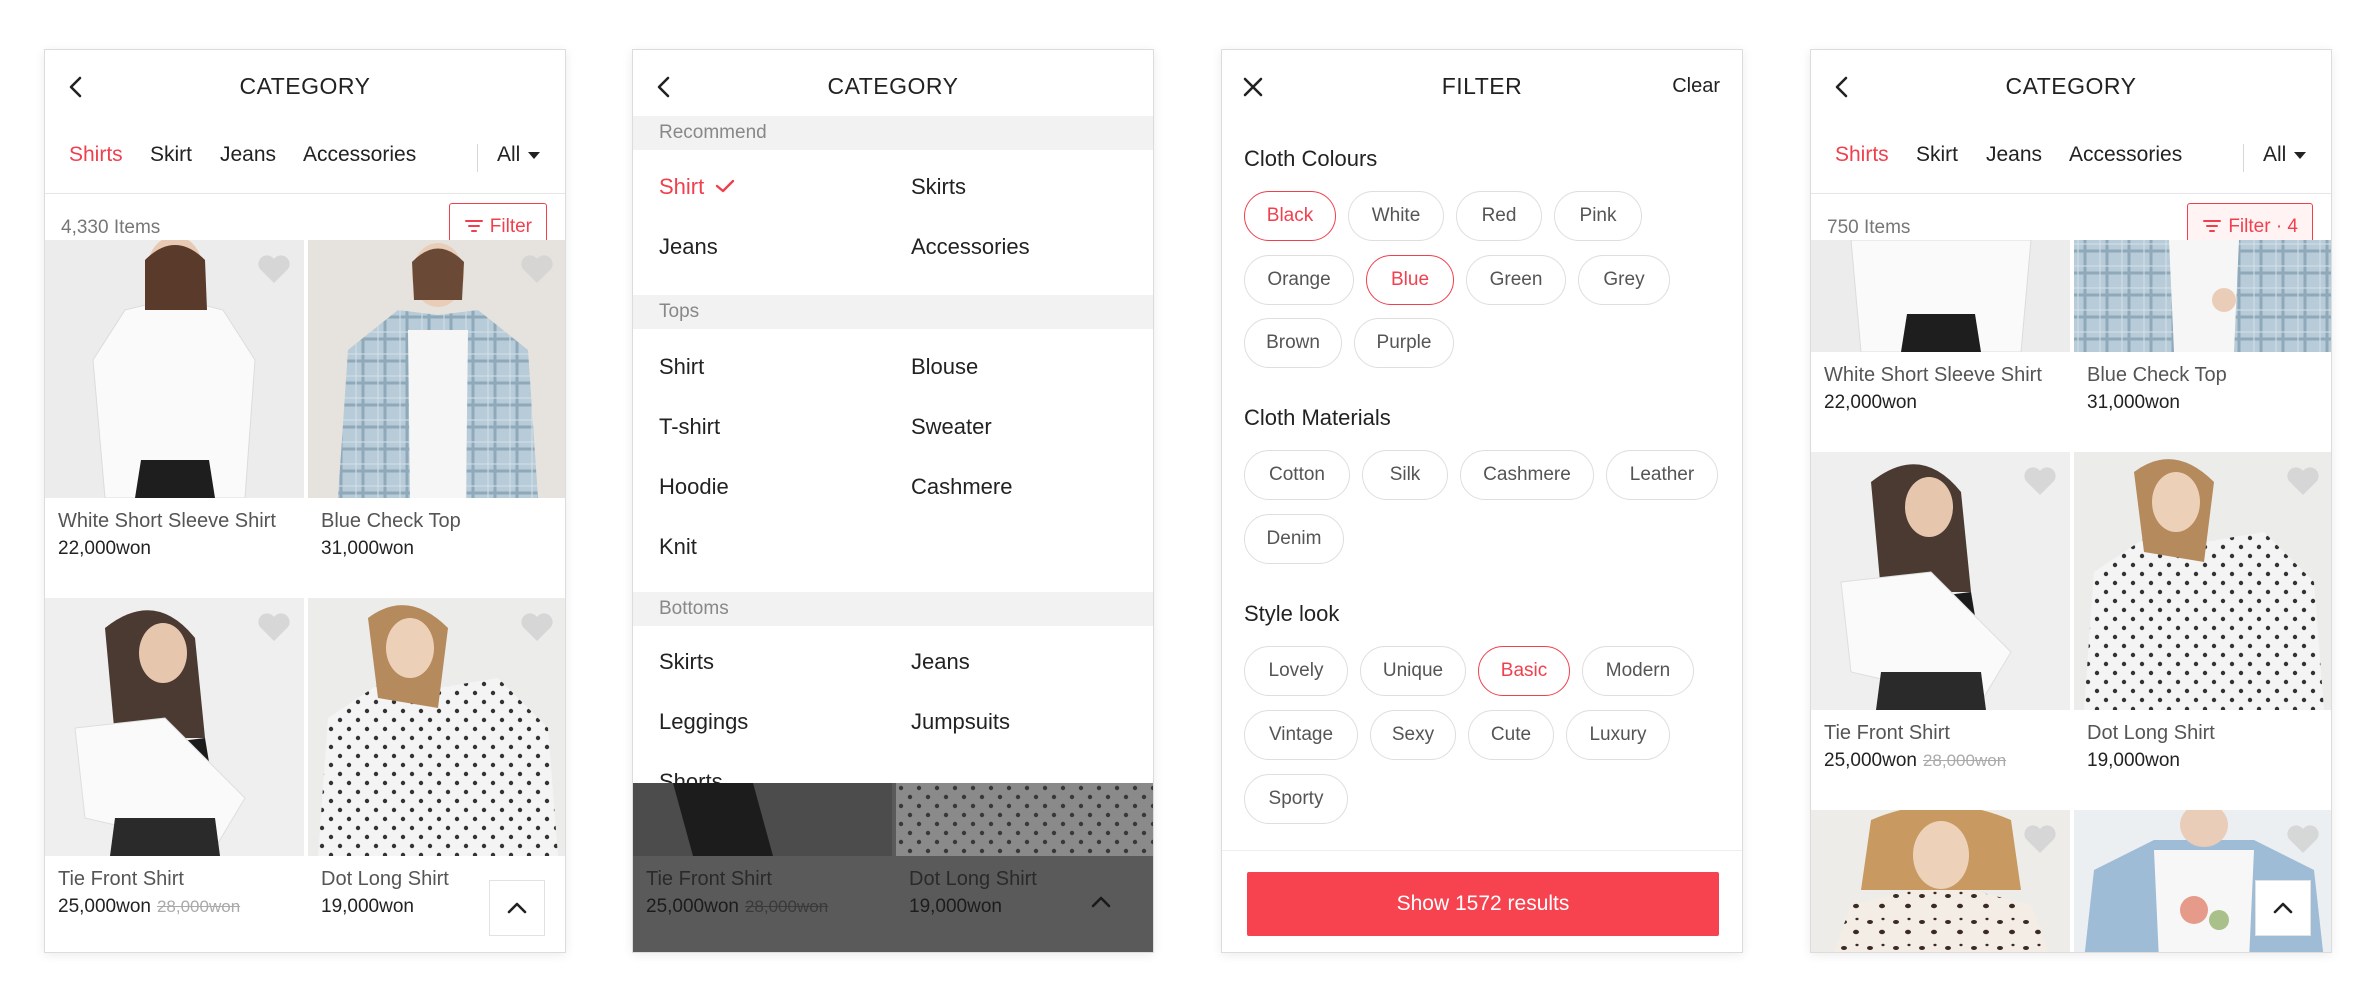 The width and height of the screenshot is (2380, 1008). I want to click on category-item: Blouse, so click(944, 367).